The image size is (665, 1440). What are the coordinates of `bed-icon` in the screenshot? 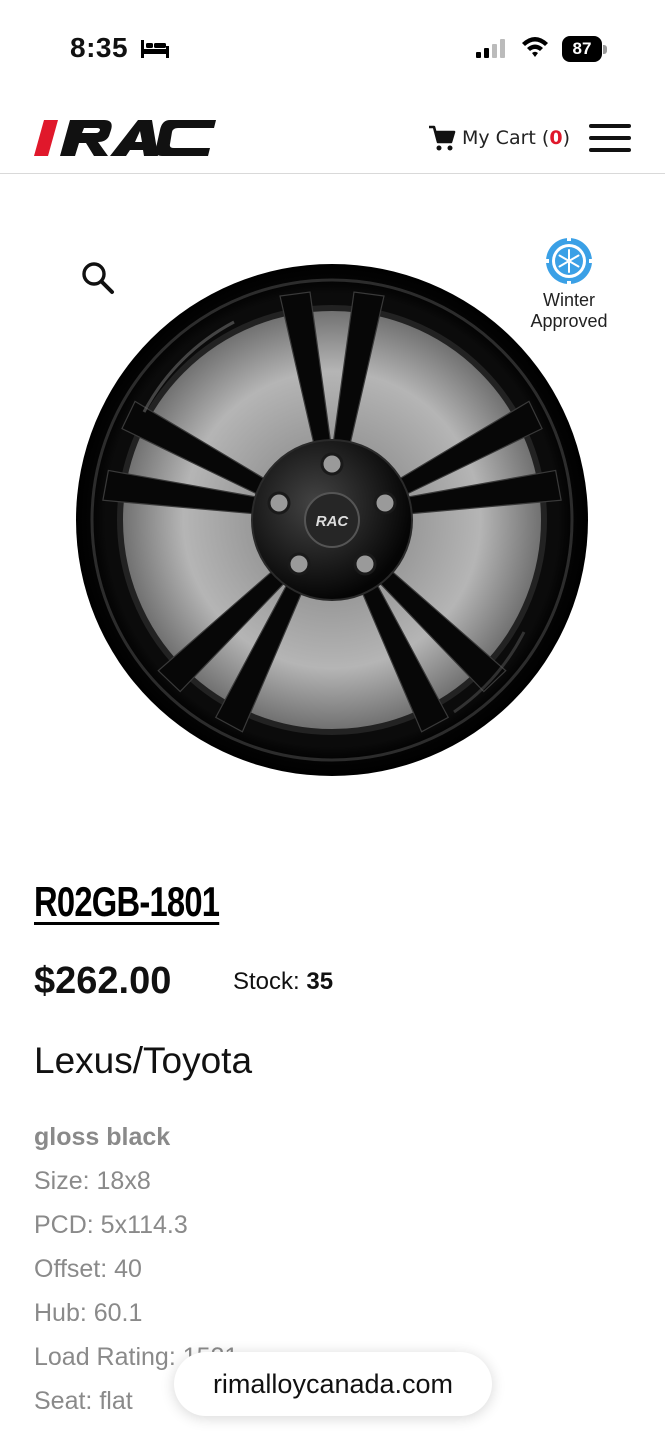 It's located at (155, 49).